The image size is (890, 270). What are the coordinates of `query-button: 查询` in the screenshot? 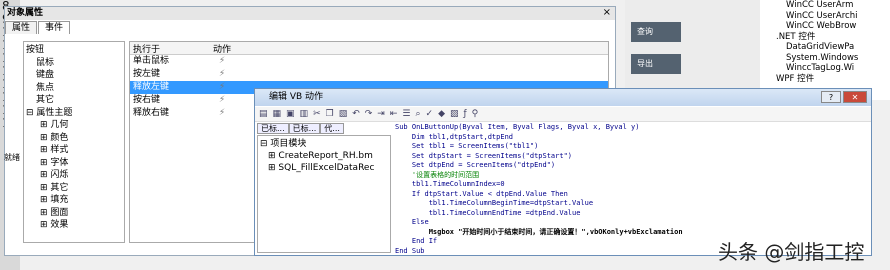 It's located at (656, 32).